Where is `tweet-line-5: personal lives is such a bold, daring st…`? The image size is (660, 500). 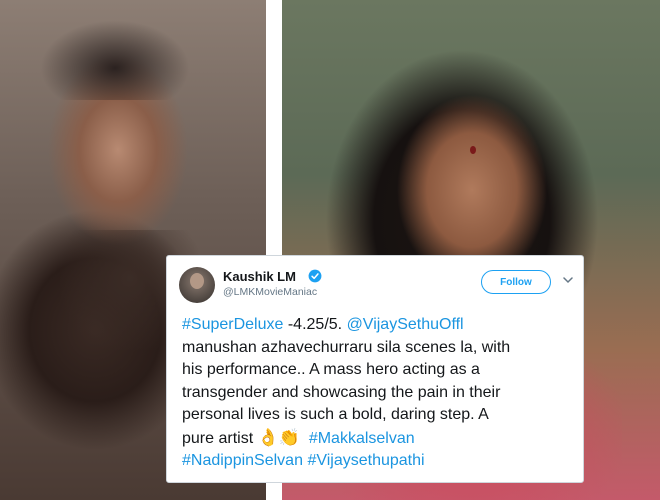 tweet-line-5: personal lives is such a bold, daring st… is located at coordinates (335, 414).